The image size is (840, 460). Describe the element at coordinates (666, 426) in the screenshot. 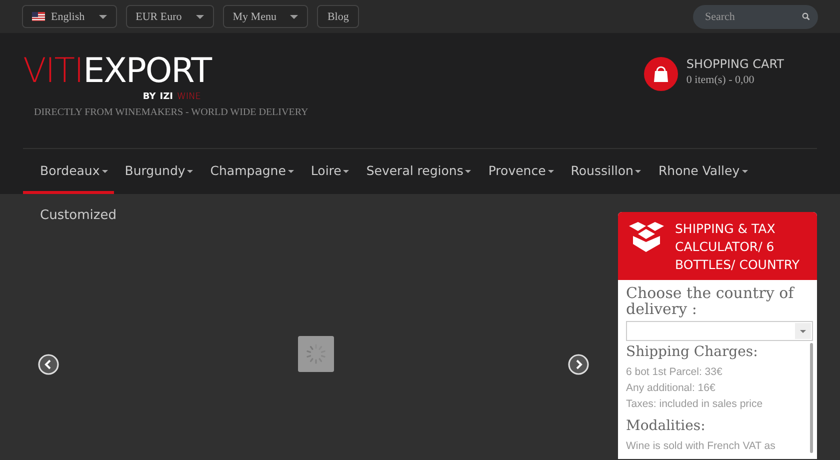

I see `section-heading: Modalities:` at that location.